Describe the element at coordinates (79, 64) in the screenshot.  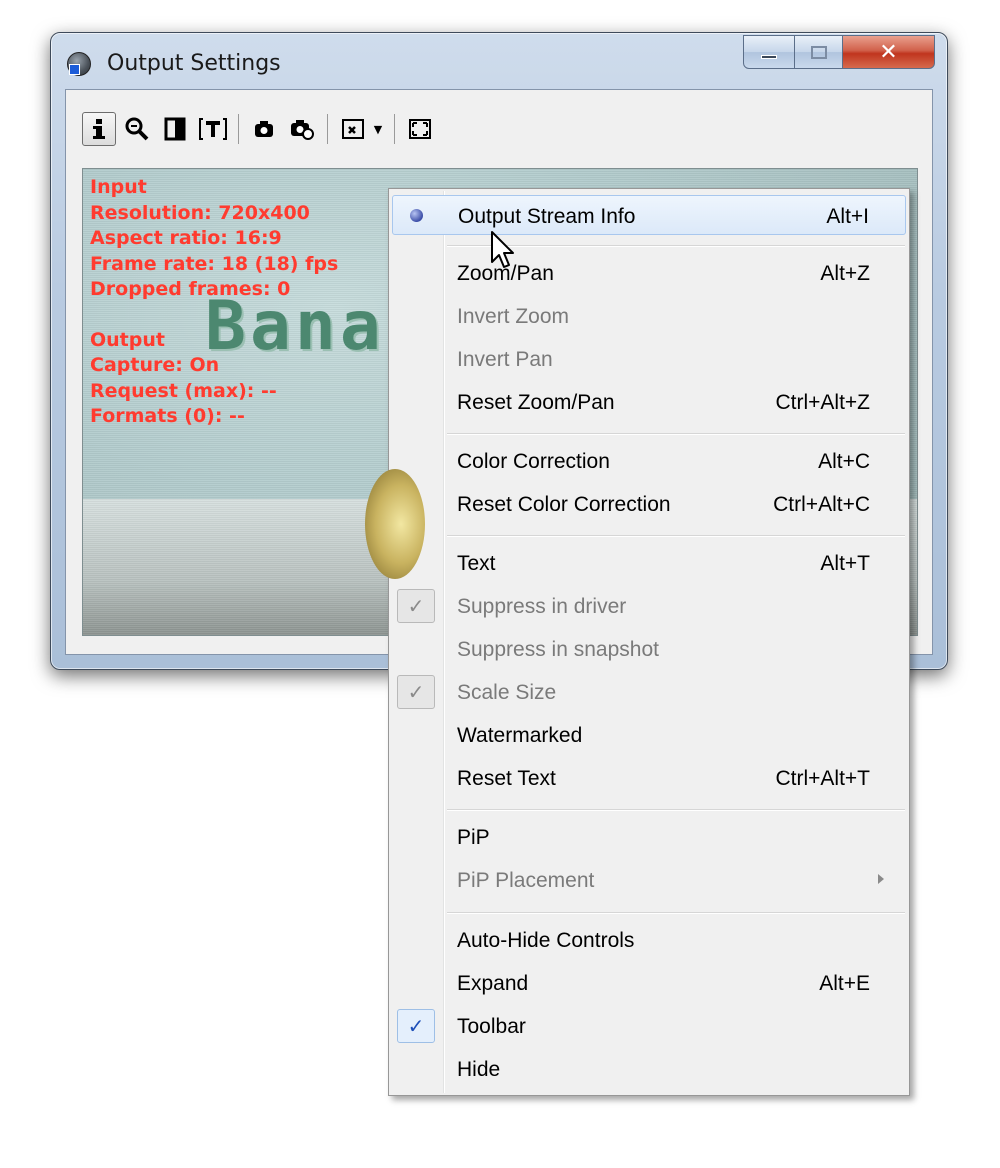
I see `app-icon` at that location.